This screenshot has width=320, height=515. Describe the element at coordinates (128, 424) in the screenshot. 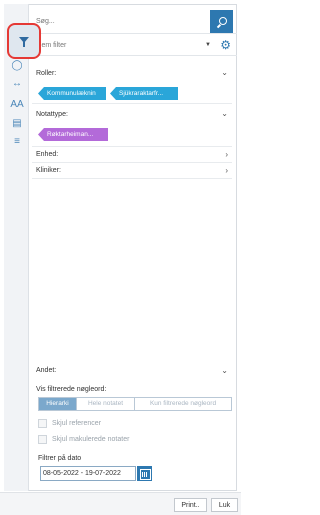

I see `hide-references-checkbox: Skjul referencer` at that location.